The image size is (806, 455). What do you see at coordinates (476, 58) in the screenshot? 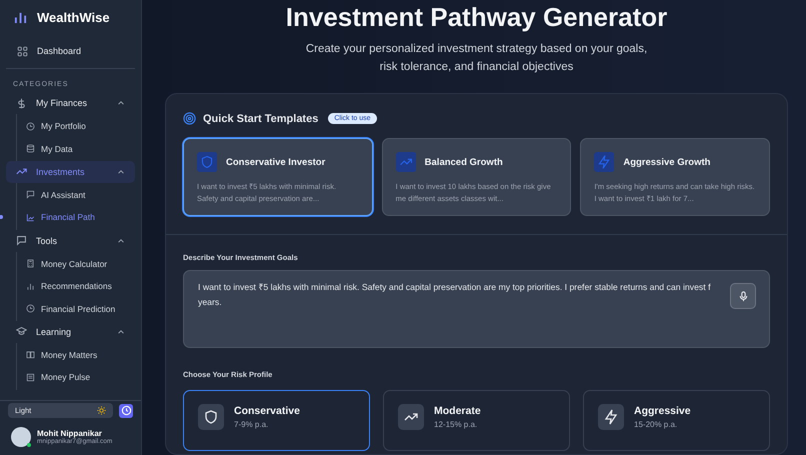
I see `page-subtitle: Create your personalized investment strategy based on your goals, risk tolerance, and financial objectives` at bounding box center [476, 58].